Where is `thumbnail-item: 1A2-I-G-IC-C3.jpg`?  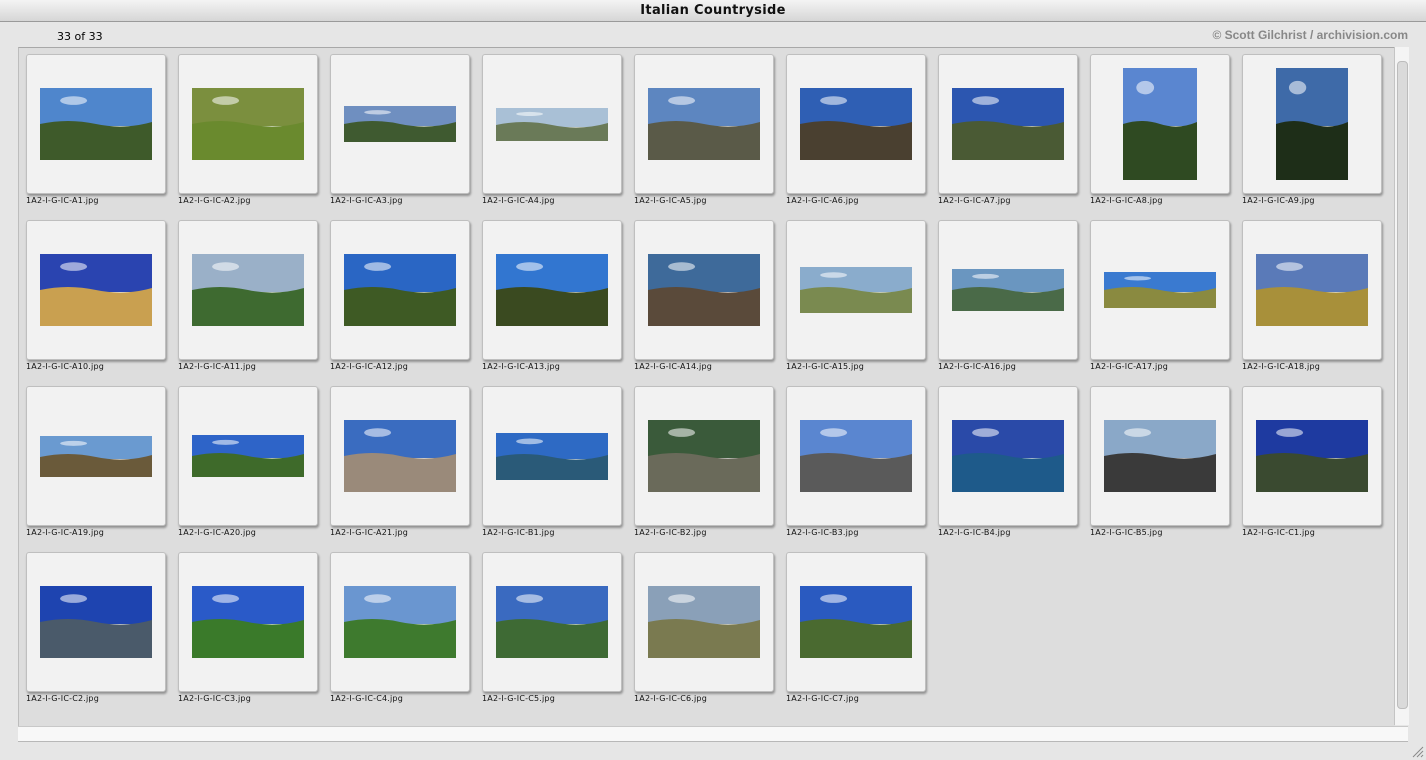
thumbnail-item: 1A2-I-G-IC-C3.jpg is located at coordinates (244, 626).